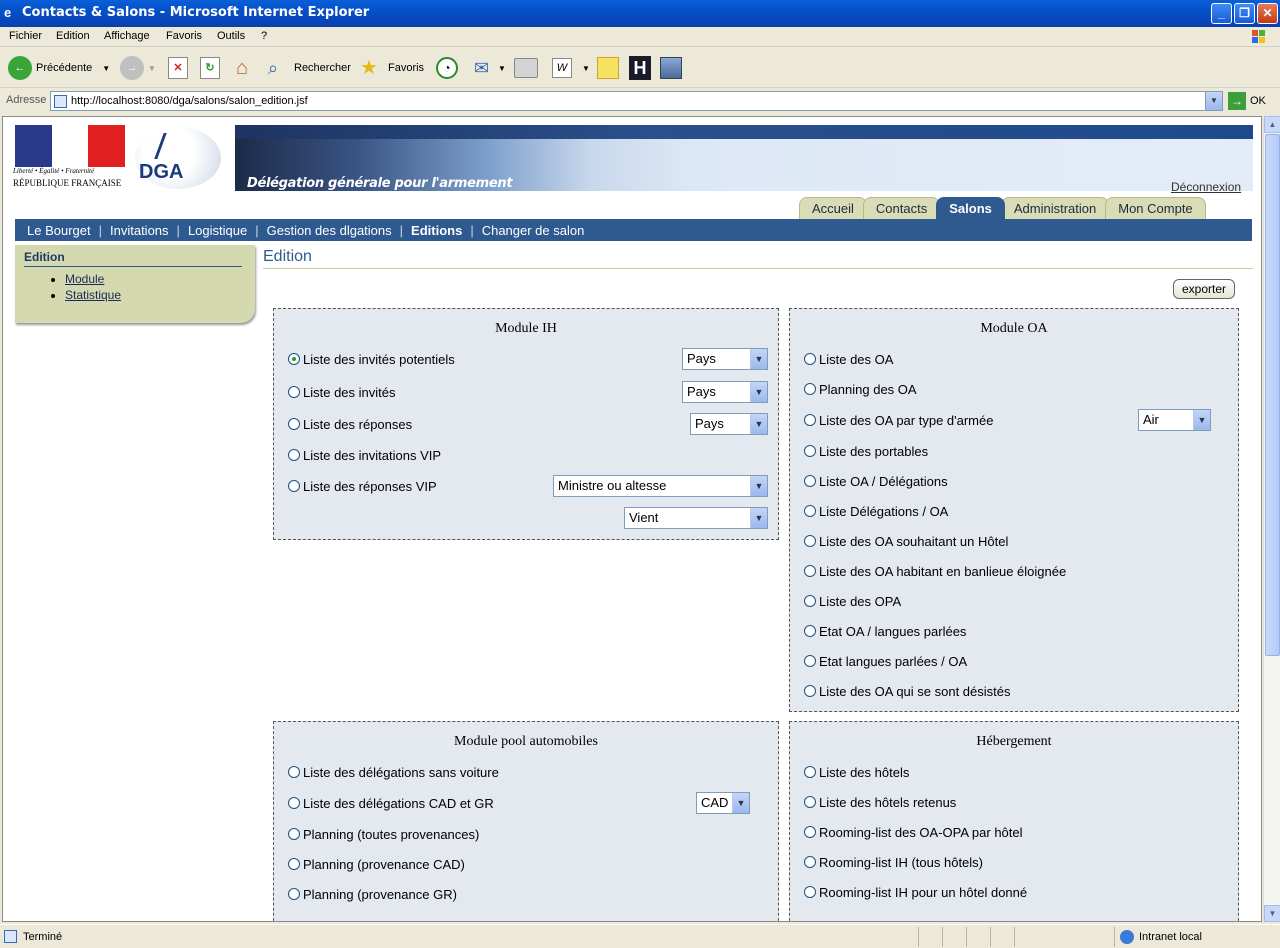 The width and height of the screenshot is (1280, 948). What do you see at coordinates (901, 208) in the screenshot?
I see `tab-contacts: Contacts` at bounding box center [901, 208].